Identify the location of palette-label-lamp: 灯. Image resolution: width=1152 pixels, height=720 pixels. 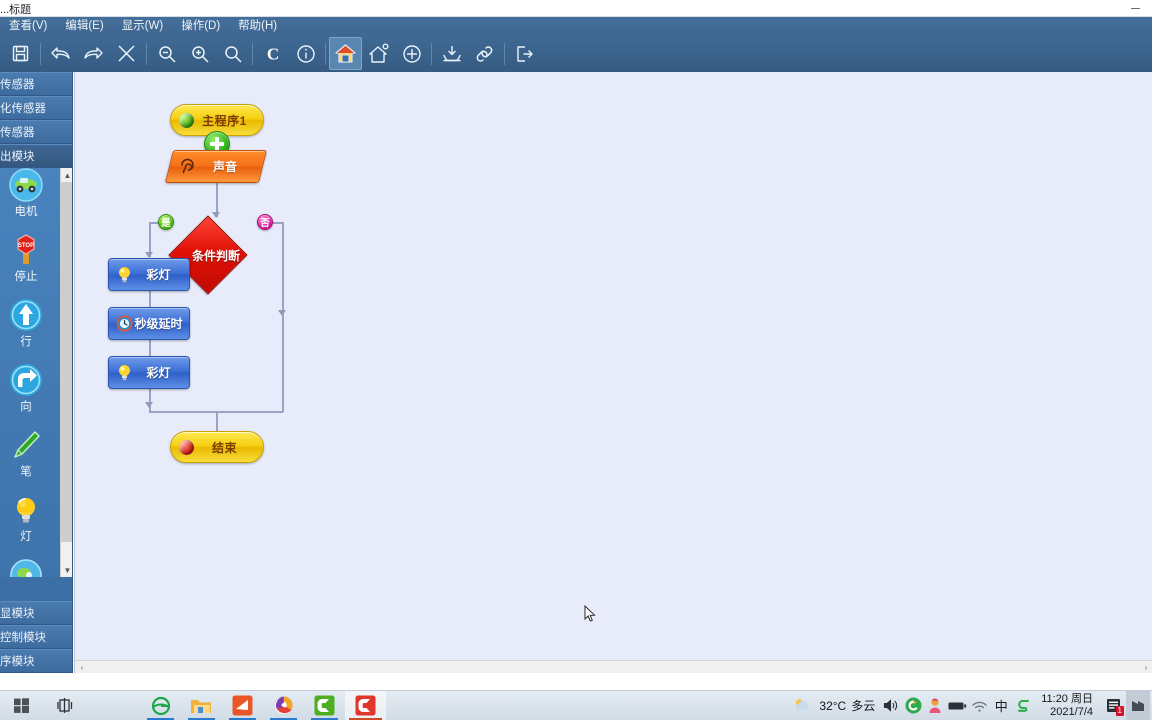
(26, 537).